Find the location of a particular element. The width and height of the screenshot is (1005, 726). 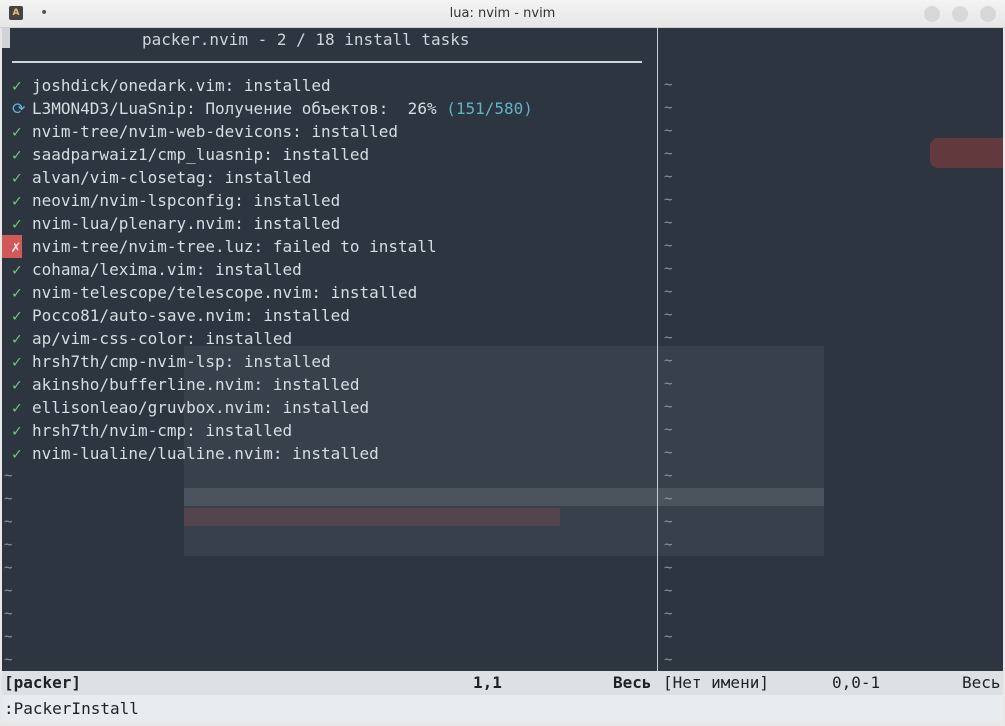

task-text: joshdick/onedark.vim: installed is located at coordinates (181, 85).